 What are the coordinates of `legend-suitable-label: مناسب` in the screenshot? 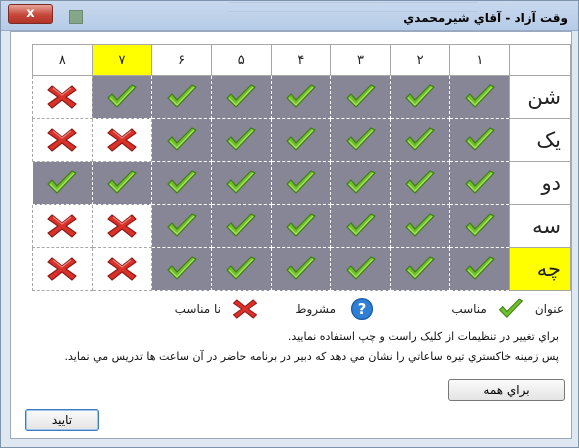 It's located at (469, 309).